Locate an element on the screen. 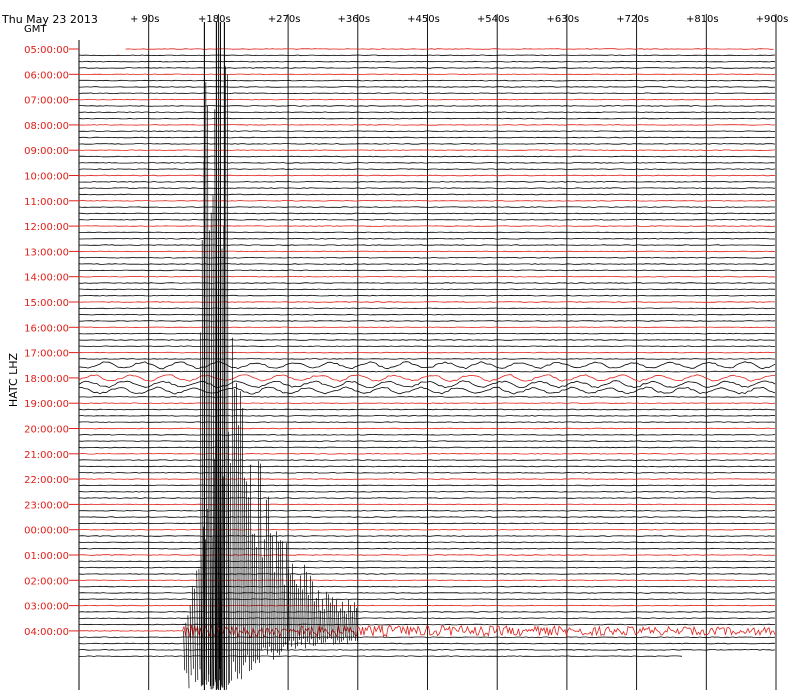  hour-label: 12:00:00 is located at coordinates (46, 227).